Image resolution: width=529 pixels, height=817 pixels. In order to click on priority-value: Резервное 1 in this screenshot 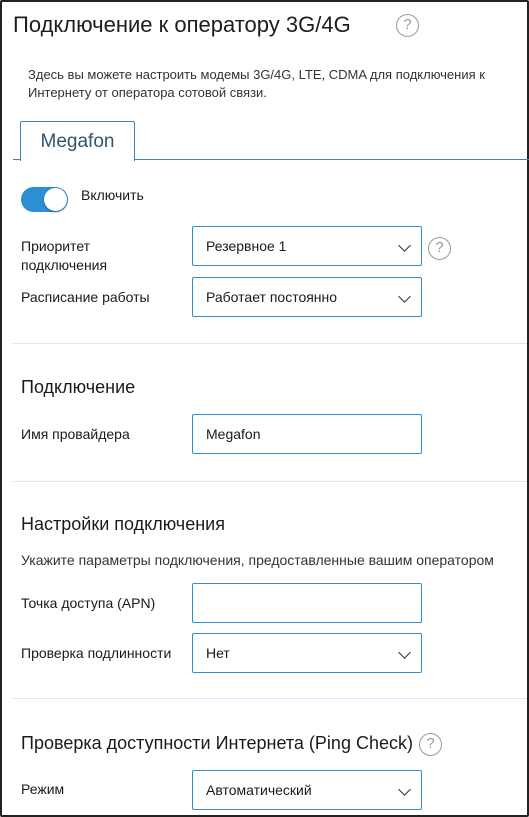, I will do `click(246, 246)`.